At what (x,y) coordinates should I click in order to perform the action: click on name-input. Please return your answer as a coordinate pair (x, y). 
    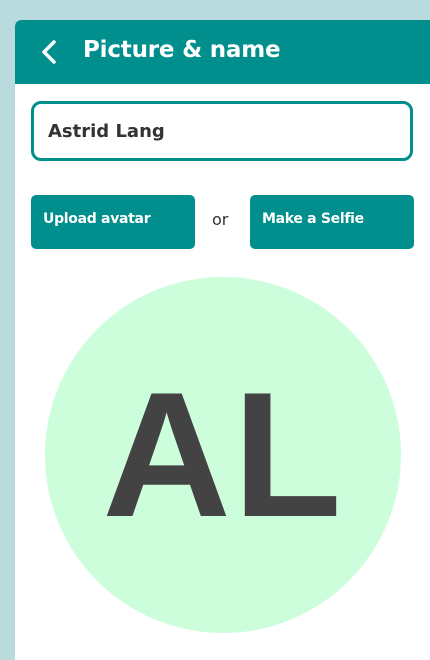
    Looking at the image, I should click on (222, 131).